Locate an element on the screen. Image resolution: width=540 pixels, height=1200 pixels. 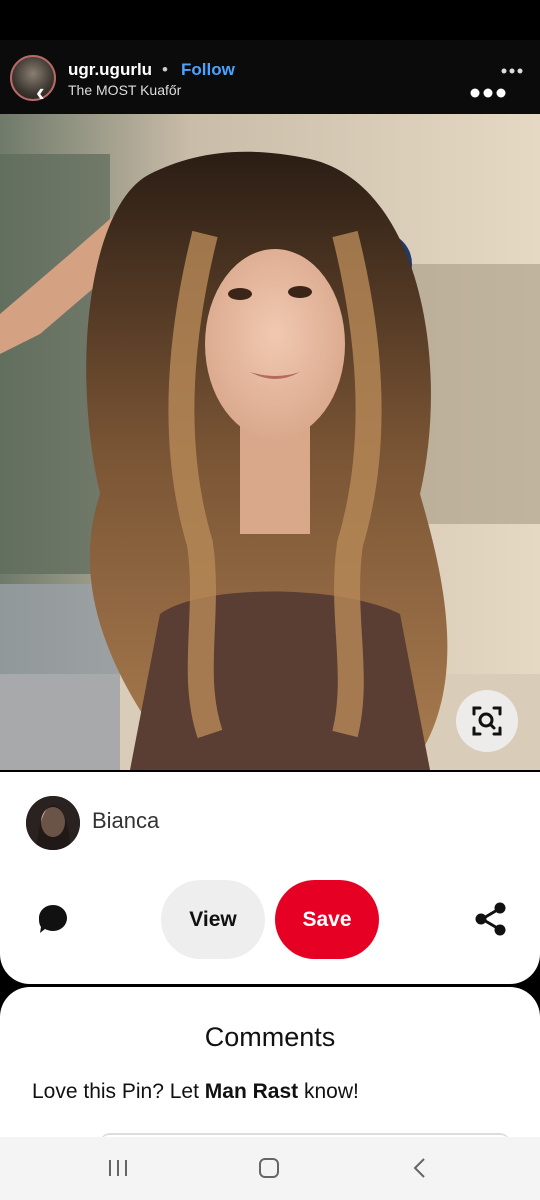
home-icon is located at coordinates (269, 1168).